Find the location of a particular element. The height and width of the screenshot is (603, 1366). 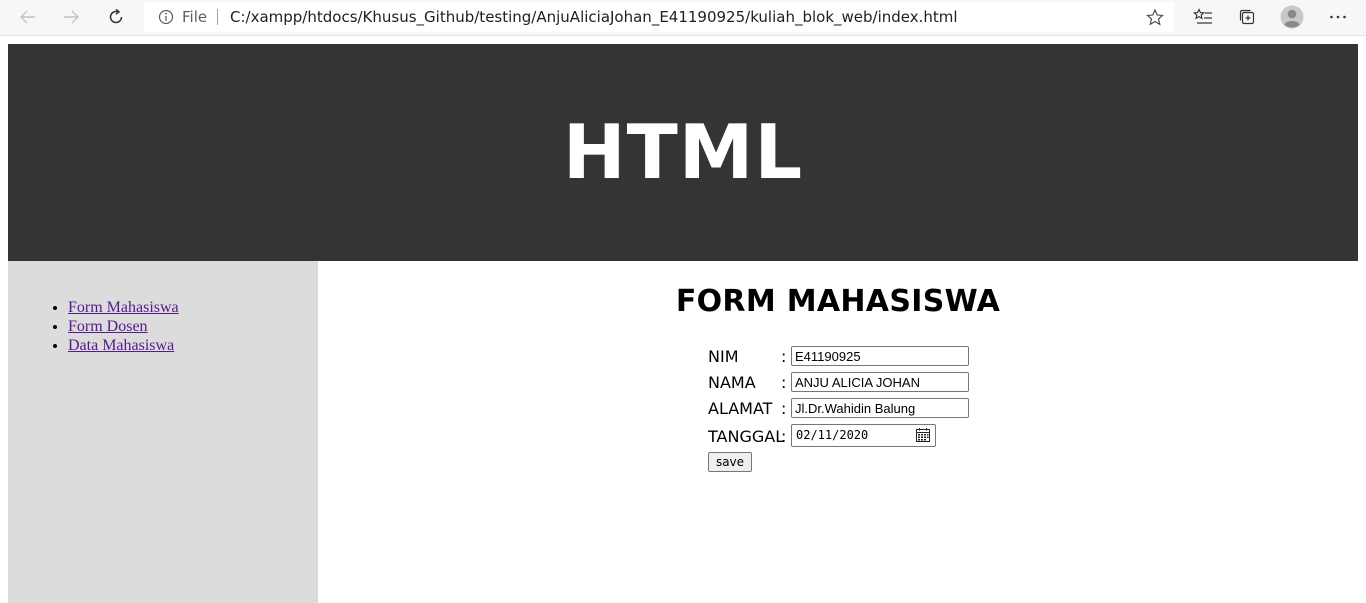

form-title: FORM MAHASISWA is located at coordinates (838, 301).